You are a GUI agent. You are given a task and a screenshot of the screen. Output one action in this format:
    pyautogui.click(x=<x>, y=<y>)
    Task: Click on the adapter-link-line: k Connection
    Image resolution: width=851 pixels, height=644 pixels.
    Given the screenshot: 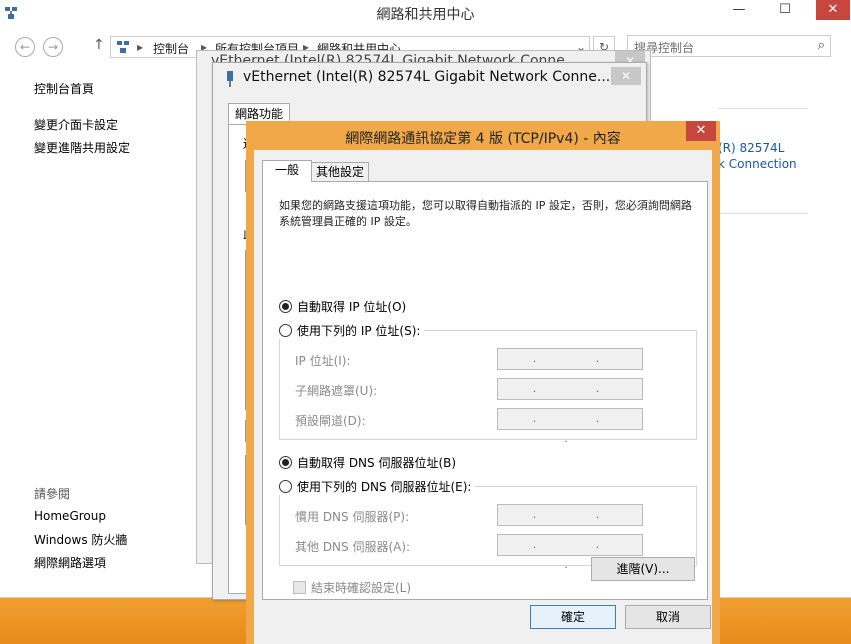 What is the action you would take?
    pyautogui.click(x=757, y=164)
    